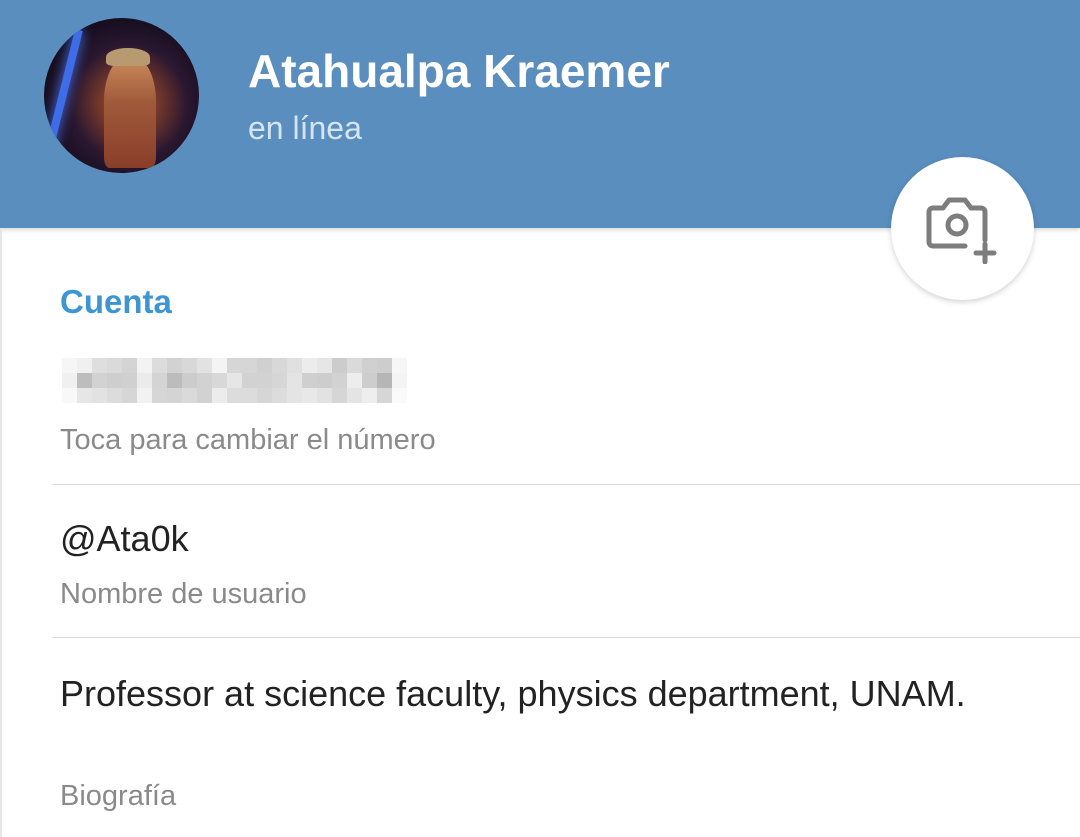 The height and width of the screenshot is (837, 1080). I want to click on phone-hint: Toca para cambiar el número, so click(248, 440).